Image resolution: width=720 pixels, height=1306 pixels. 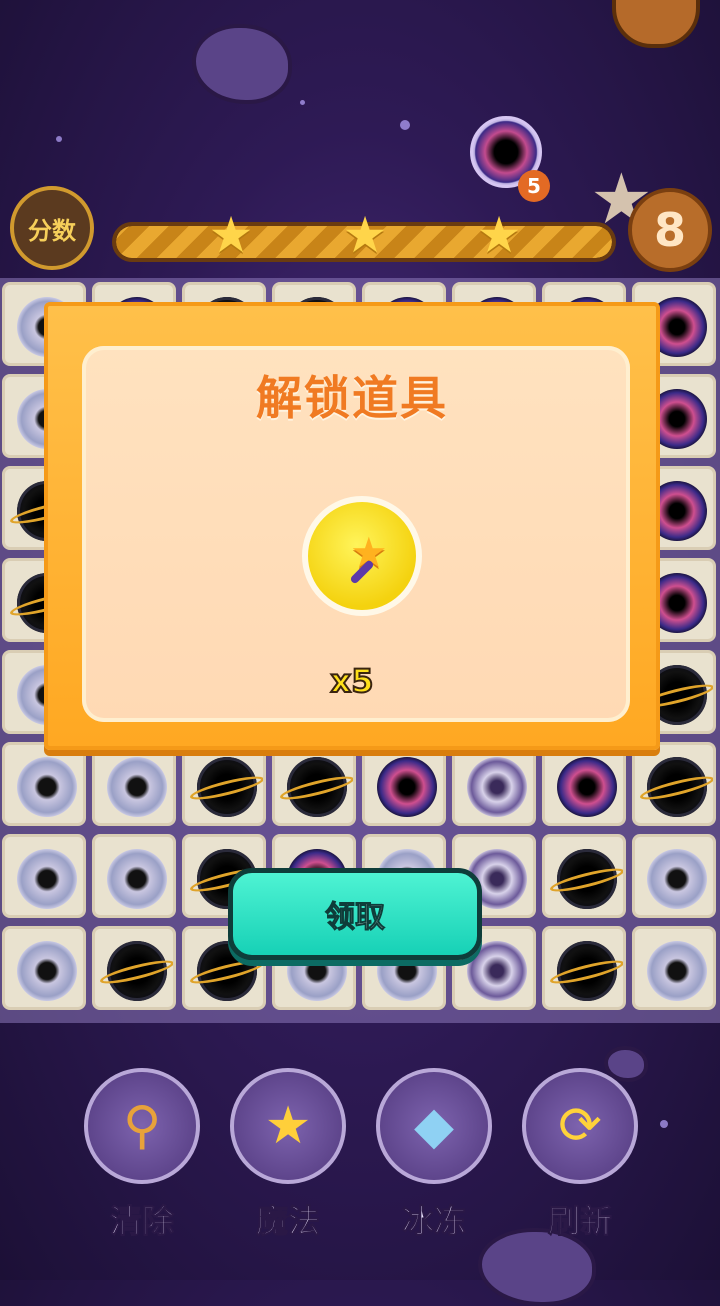 What do you see at coordinates (142, 1126) in the screenshot?
I see `broom-icon: ⚲` at bounding box center [142, 1126].